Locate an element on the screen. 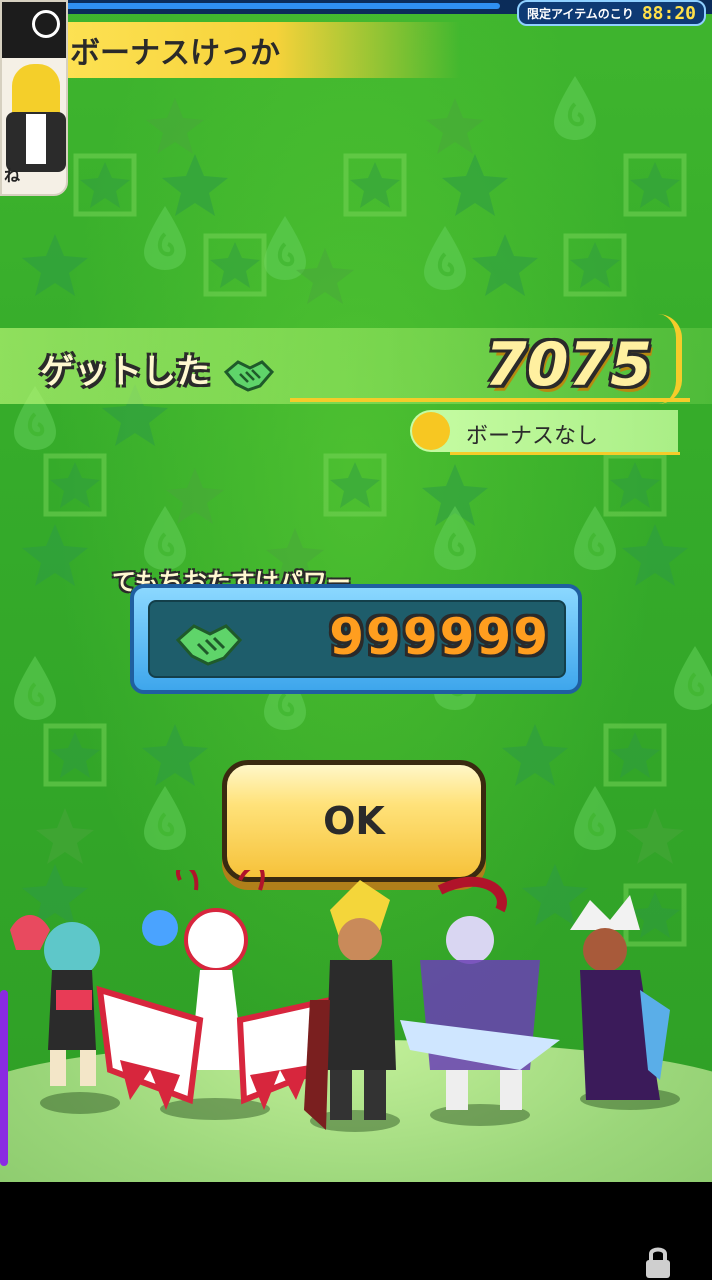 The height and width of the screenshot is (1280, 712). portrait-card: ね is located at coordinates (34, 98).